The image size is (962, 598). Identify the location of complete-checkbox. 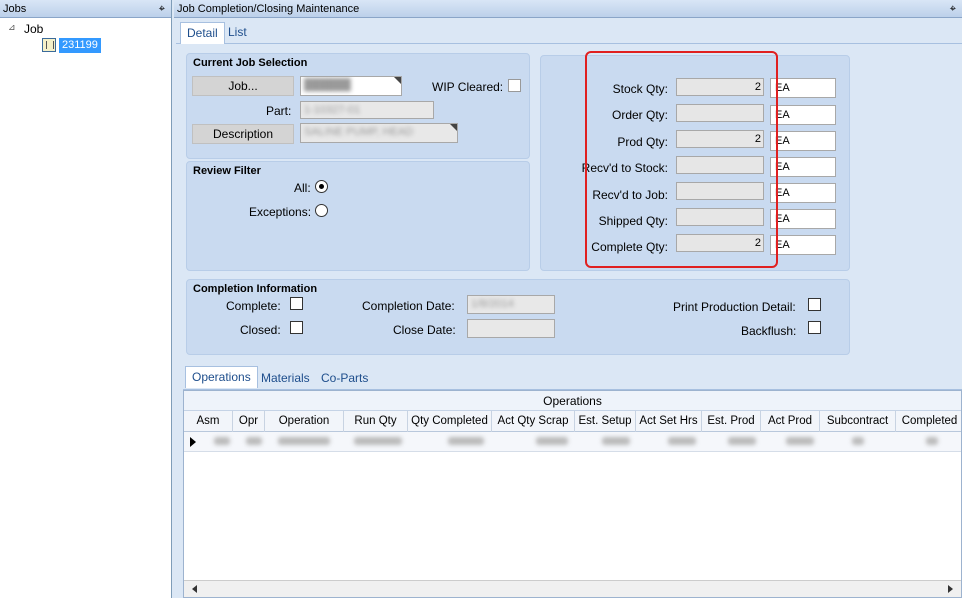
(296, 303).